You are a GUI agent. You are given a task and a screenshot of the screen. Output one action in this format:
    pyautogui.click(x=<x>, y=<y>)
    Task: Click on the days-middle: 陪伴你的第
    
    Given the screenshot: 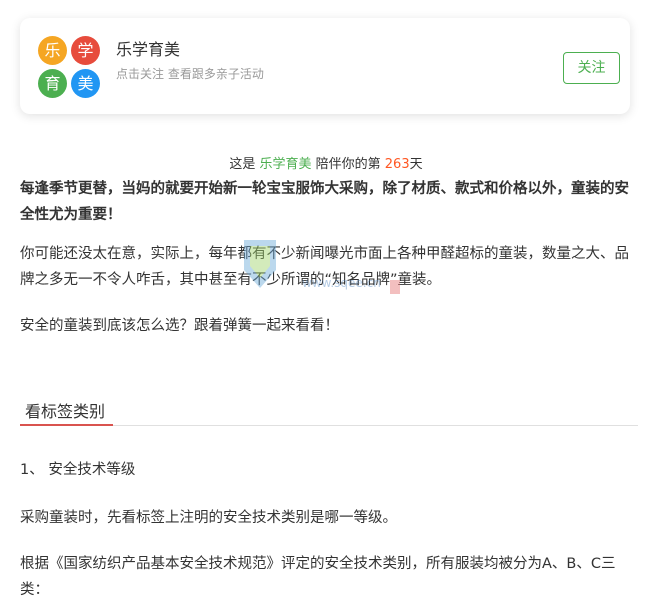 What is the action you would take?
    pyautogui.click(x=348, y=164)
    